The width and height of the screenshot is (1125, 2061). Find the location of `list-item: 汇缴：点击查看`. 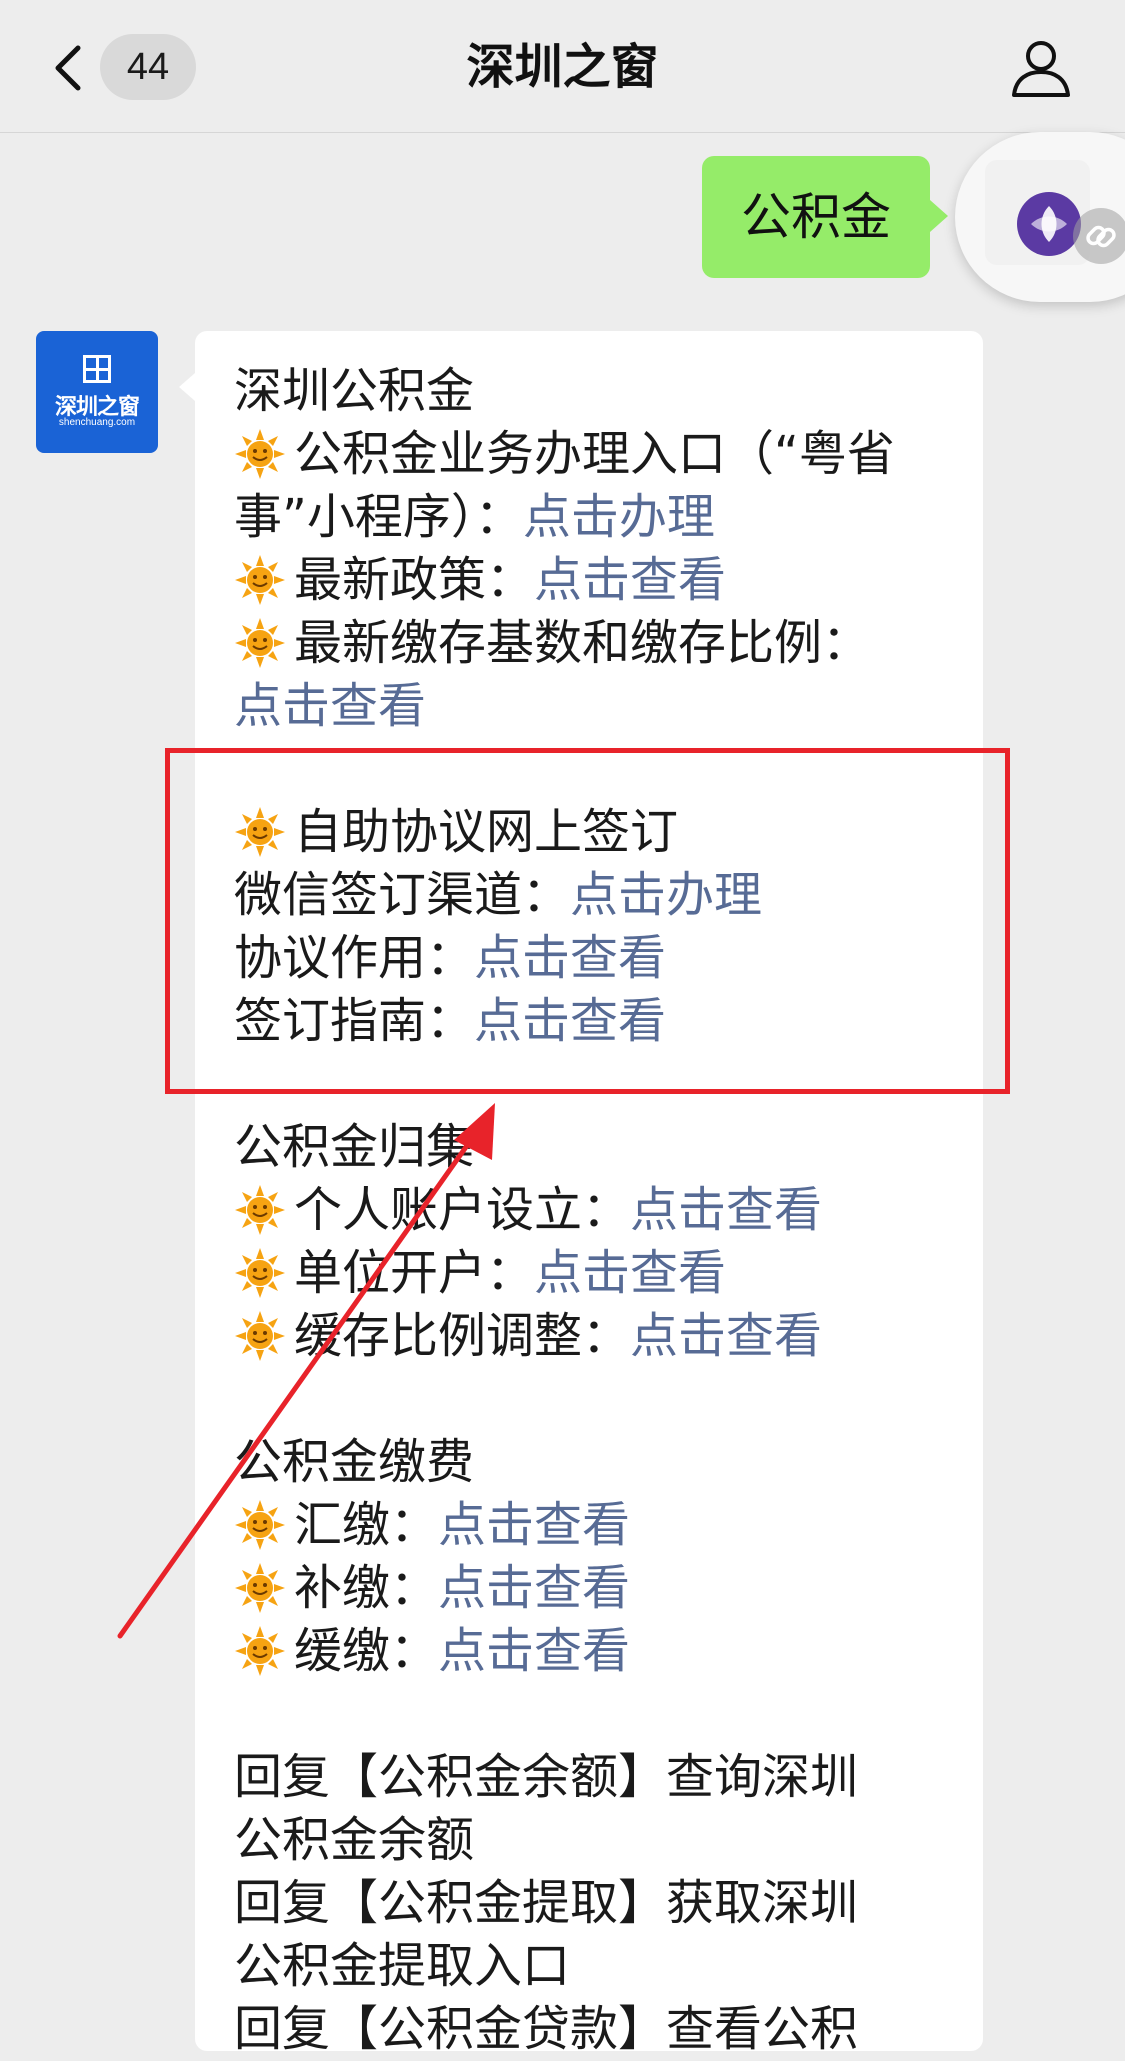

list-item: 汇缴：点击查看 is located at coordinates (601, 1525).